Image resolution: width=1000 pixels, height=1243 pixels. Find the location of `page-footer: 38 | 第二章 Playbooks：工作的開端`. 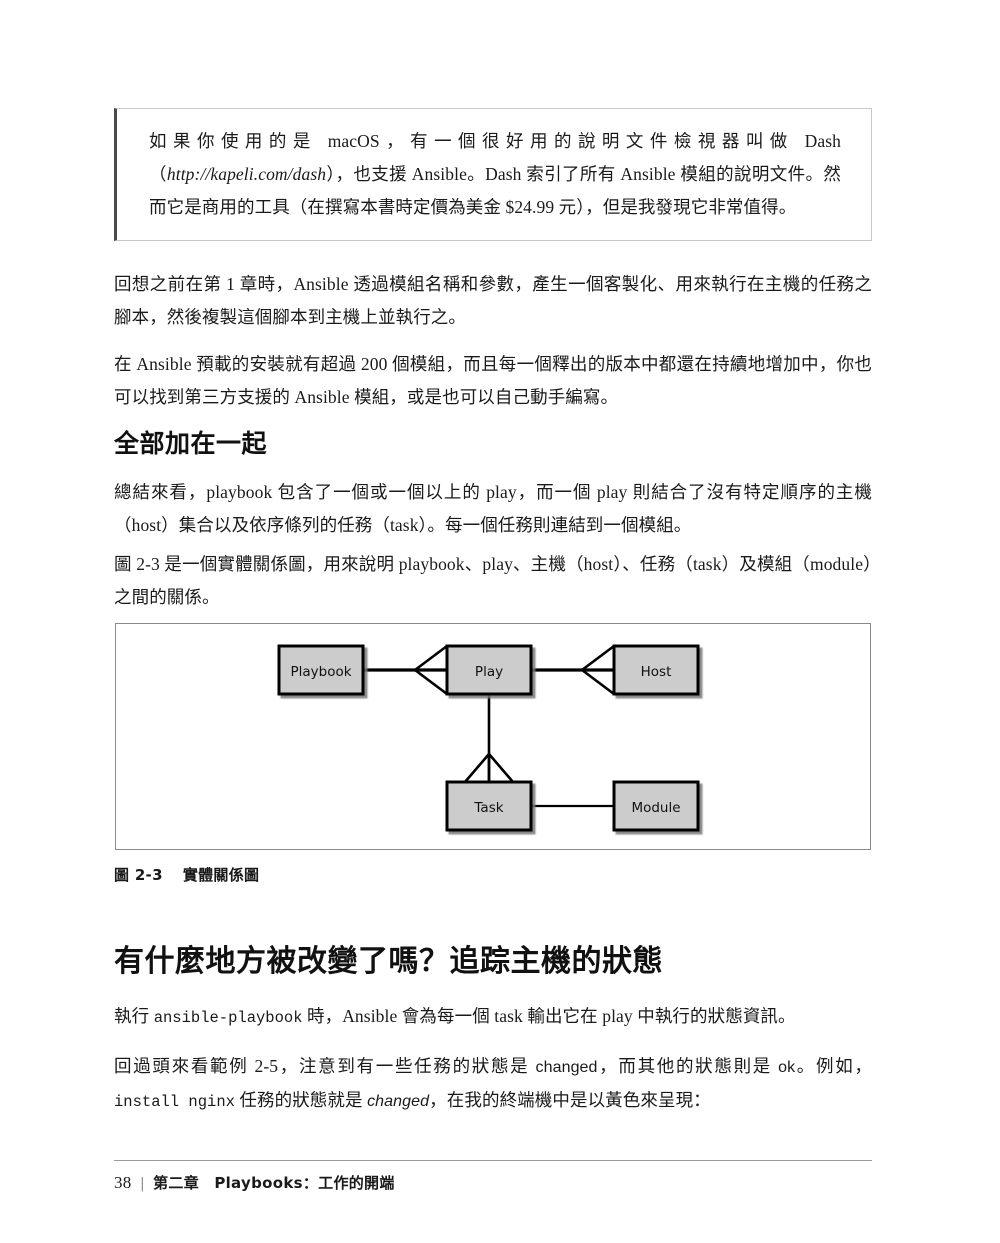

page-footer: 38 | 第二章 Playbooks：工作的開端 is located at coordinates (254, 1182).